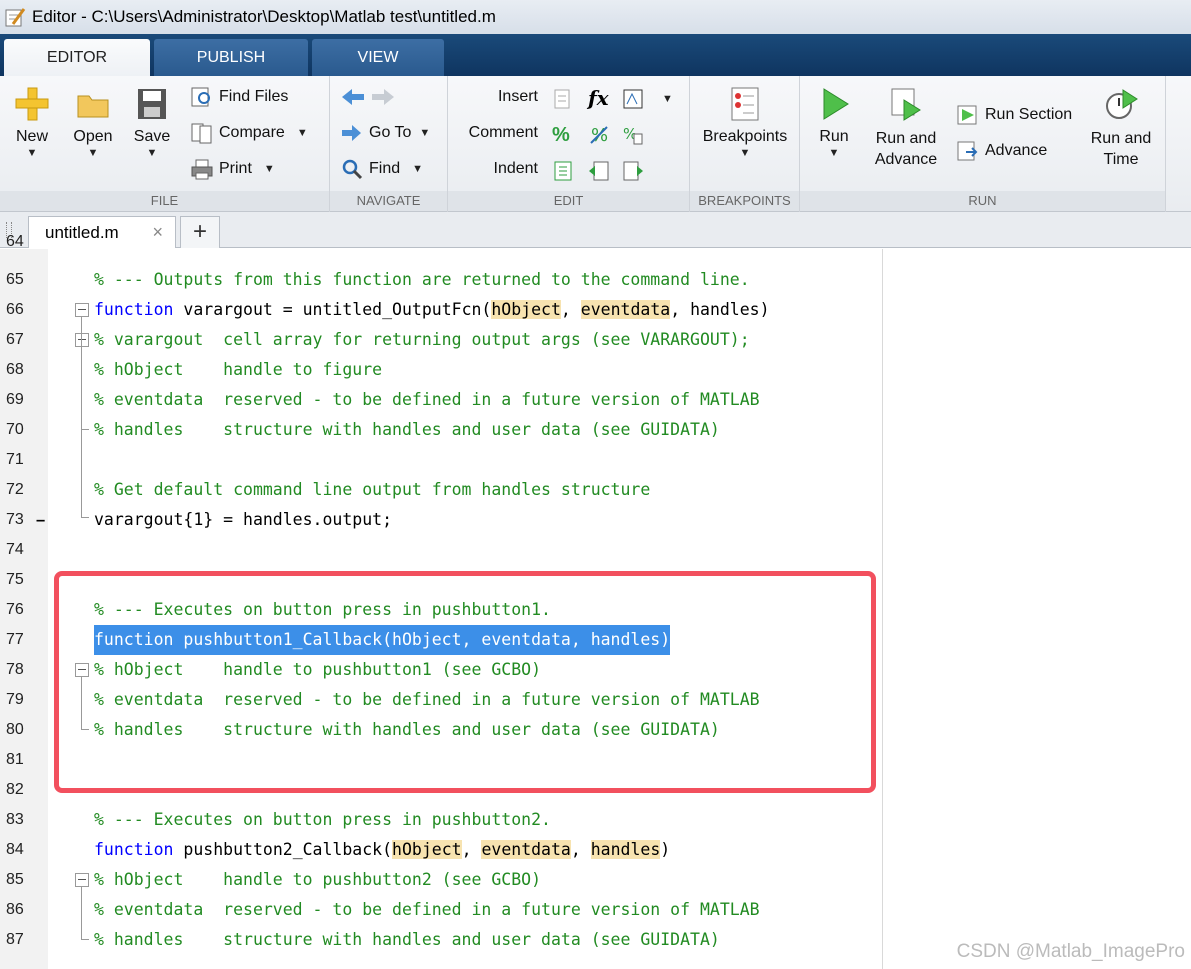 Image resolution: width=1191 pixels, height=969 pixels. I want to click on file-group-label: FILE, so click(164, 201).